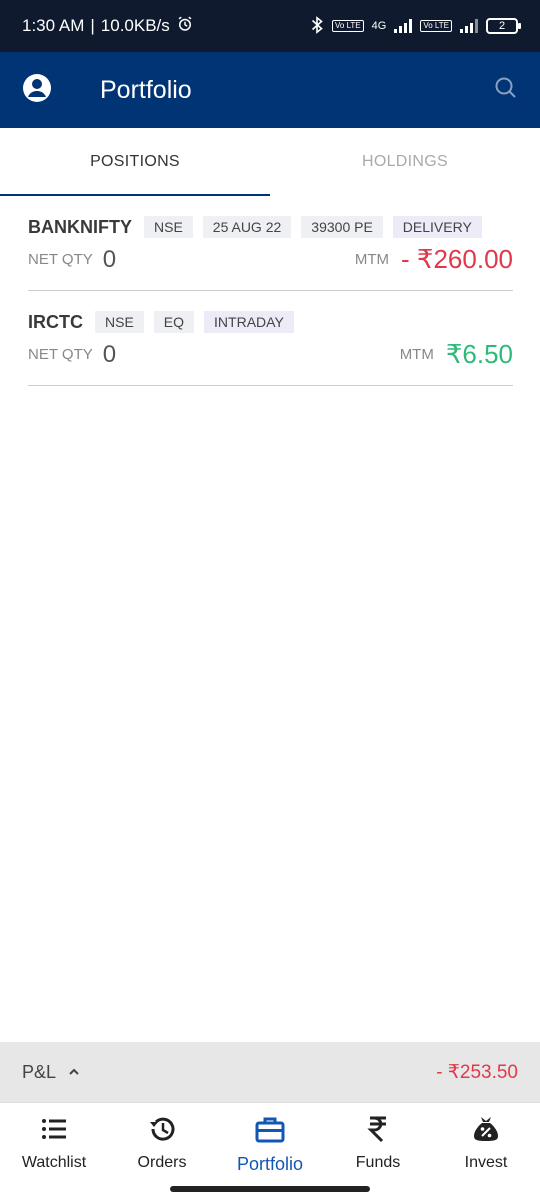 Image resolution: width=540 pixels, height=1200 pixels. I want to click on portfolio-tabs: POSITIONS HOLDINGS, so click(270, 162).